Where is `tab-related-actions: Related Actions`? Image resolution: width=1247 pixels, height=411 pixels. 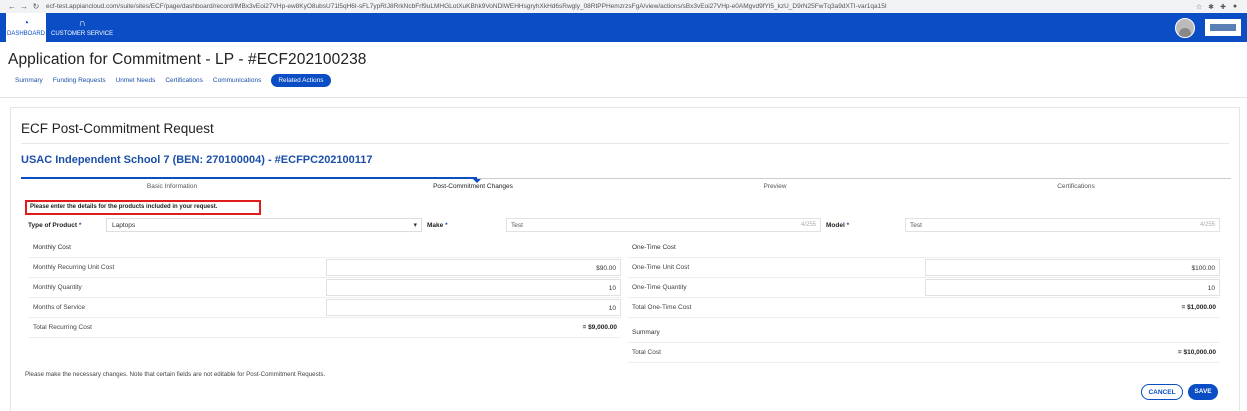
tab-related-actions: Related Actions is located at coordinates (301, 80).